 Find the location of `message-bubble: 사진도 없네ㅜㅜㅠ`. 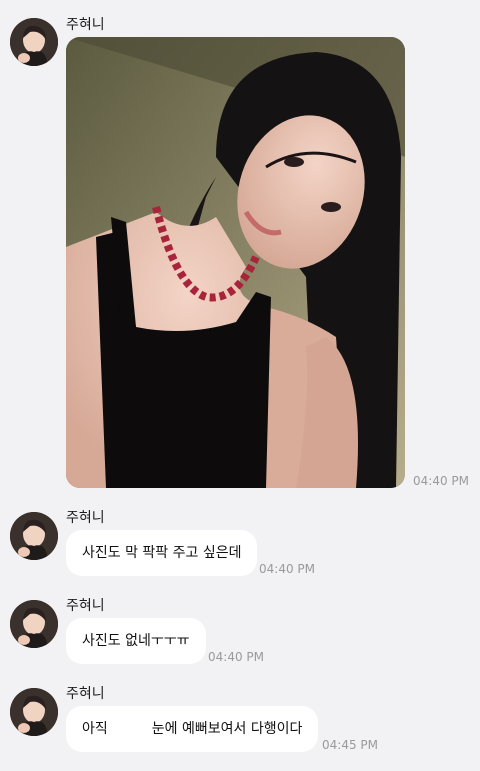

message-bubble: 사진도 없네ㅜㅜㅠ is located at coordinates (136, 641).